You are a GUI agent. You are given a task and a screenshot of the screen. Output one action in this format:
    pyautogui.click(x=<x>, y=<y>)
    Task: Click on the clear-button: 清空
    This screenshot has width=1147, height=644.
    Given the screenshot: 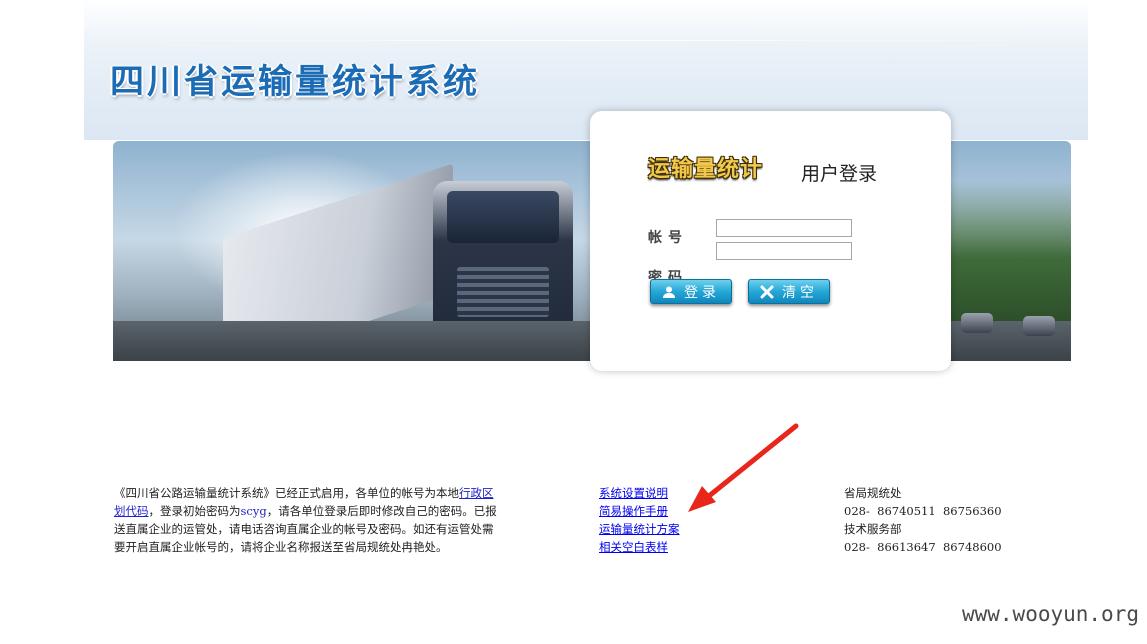 What is the action you would take?
    pyautogui.click(x=789, y=291)
    